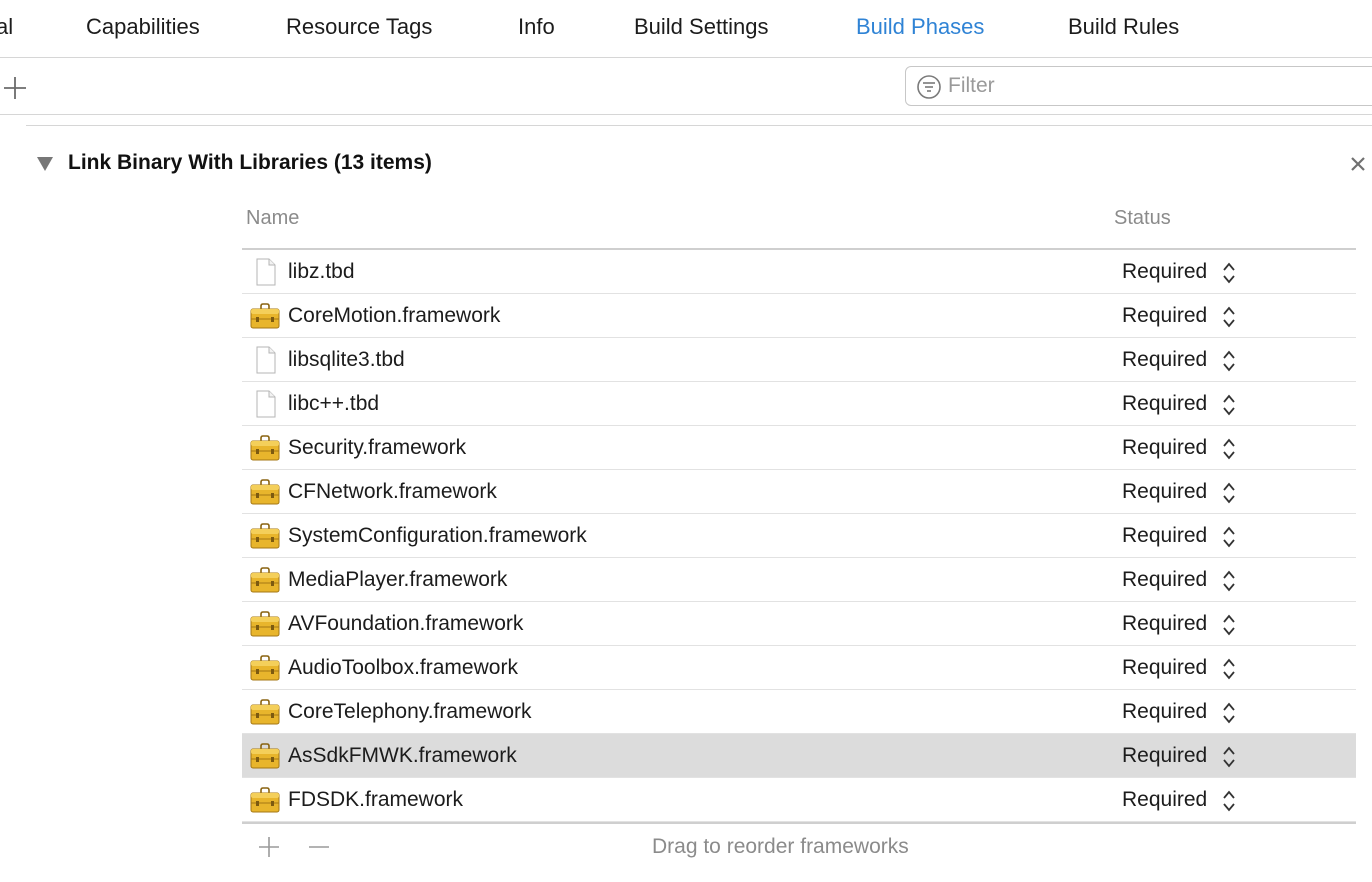 This screenshot has height=882, width=1372. I want to click on tab-general: al, so click(6, 27).